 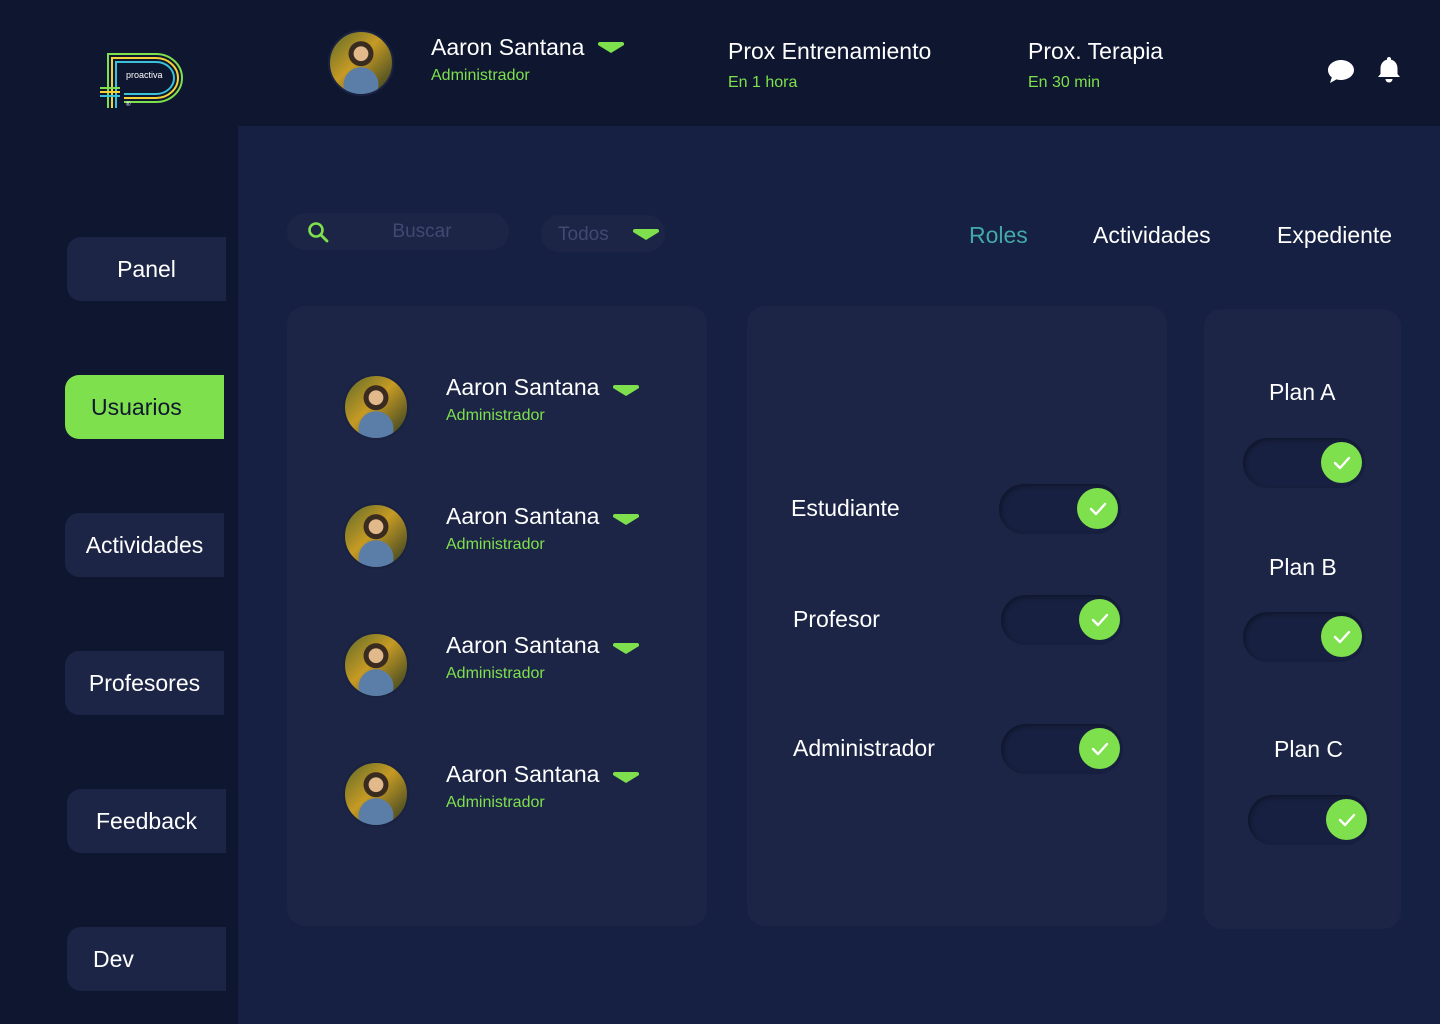 I want to click on toggle-plan-b, so click(x=1304, y=637).